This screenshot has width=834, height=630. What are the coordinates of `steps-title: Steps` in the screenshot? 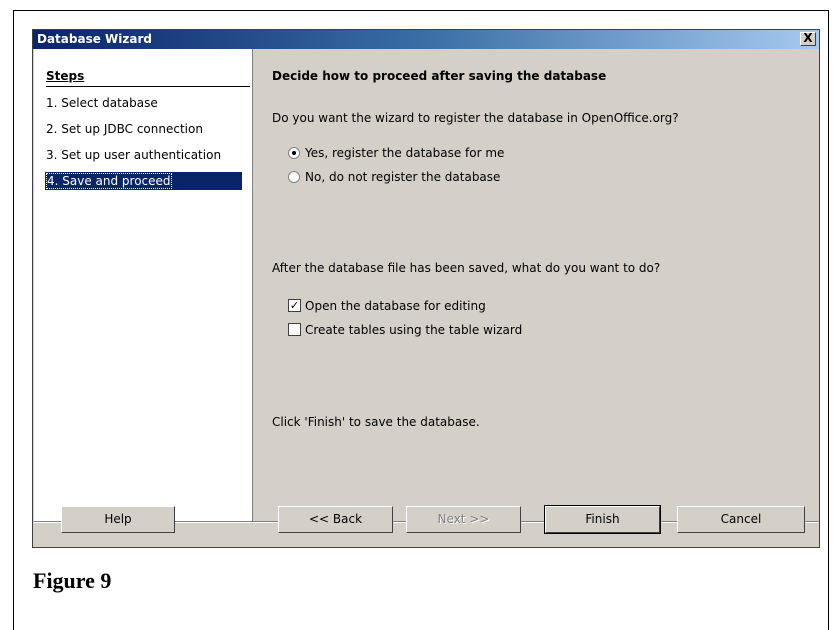 It's located at (148, 78).